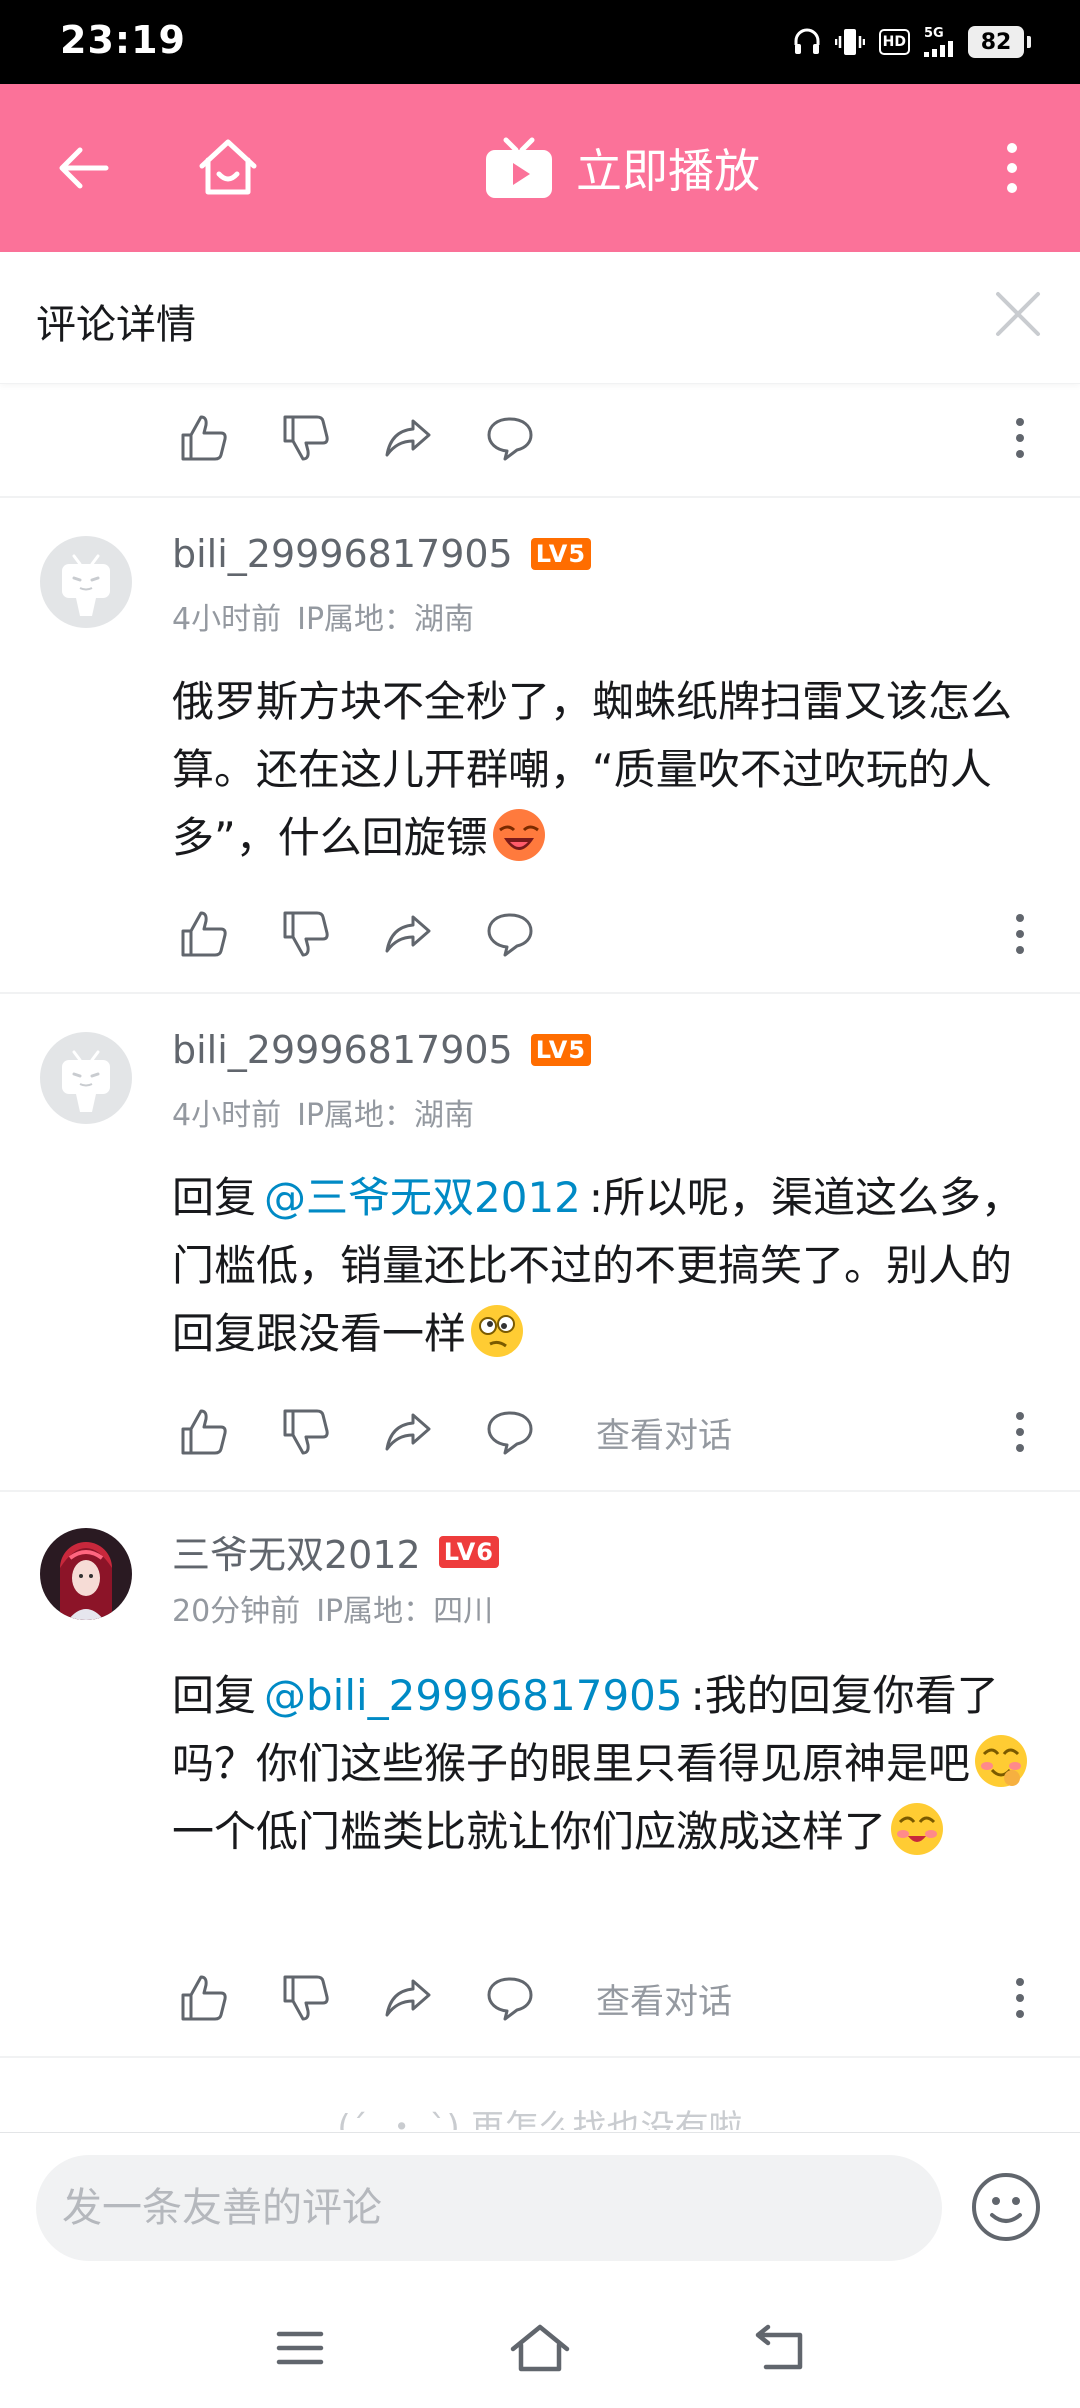 This screenshot has height=2408, width=1080. Describe the element at coordinates (996, 42) in the screenshot. I see `battery-level: 82` at that location.